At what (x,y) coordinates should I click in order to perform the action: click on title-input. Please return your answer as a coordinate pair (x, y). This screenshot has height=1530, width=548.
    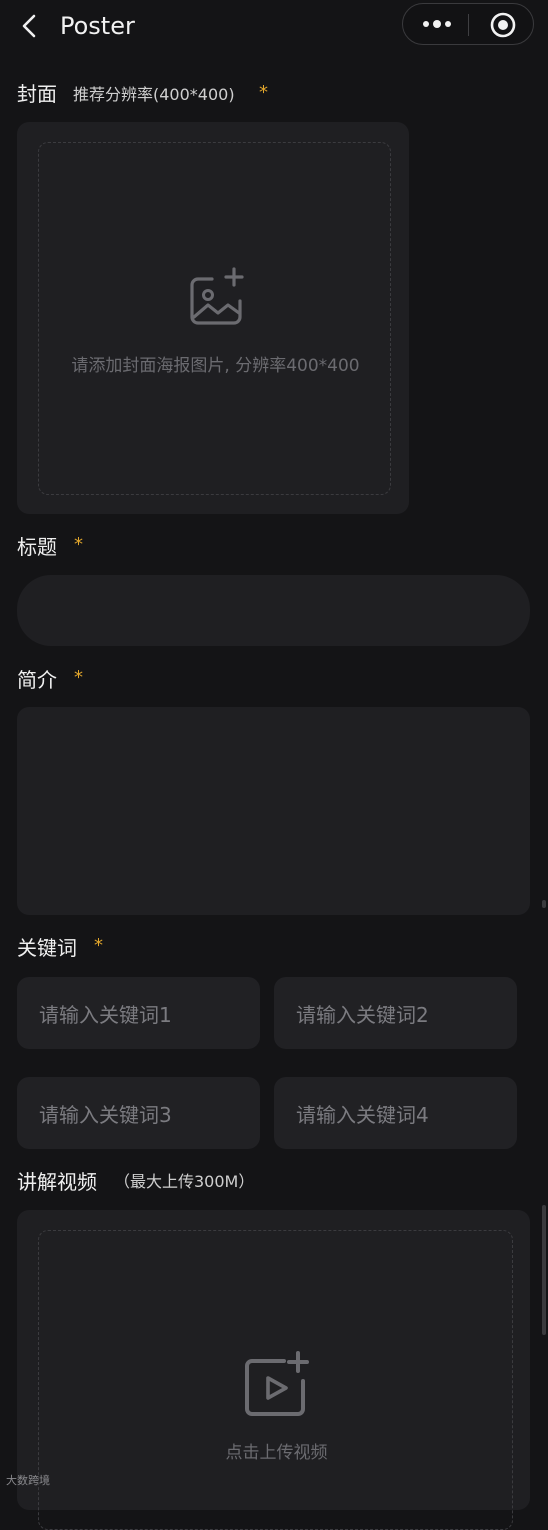
    Looking at the image, I should click on (273, 610).